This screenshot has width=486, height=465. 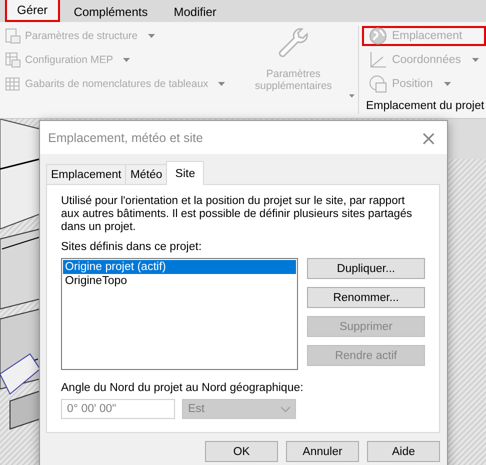 What do you see at coordinates (132, 247) in the screenshot?
I see `sites-label: Sites définis dans ce projet:` at bounding box center [132, 247].